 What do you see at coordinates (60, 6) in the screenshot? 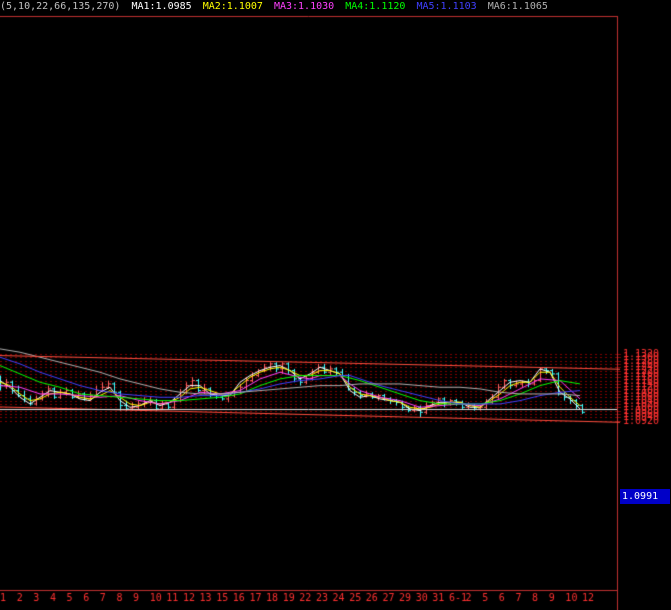
I see `ma-params: (5,10,22,66,135,270)` at bounding box center [60, 6].